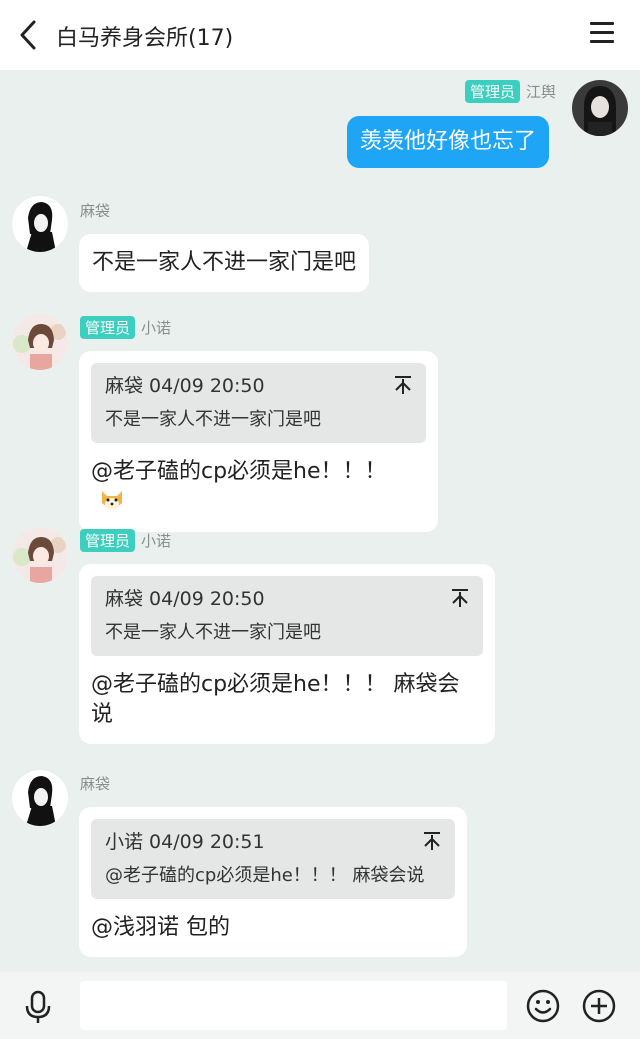 The height and width of the screenshot is (1039, 640). What do you see at coordinates (293, 1005) in the screenshot?
I see `message-input` at bounding box center [293, 1005].